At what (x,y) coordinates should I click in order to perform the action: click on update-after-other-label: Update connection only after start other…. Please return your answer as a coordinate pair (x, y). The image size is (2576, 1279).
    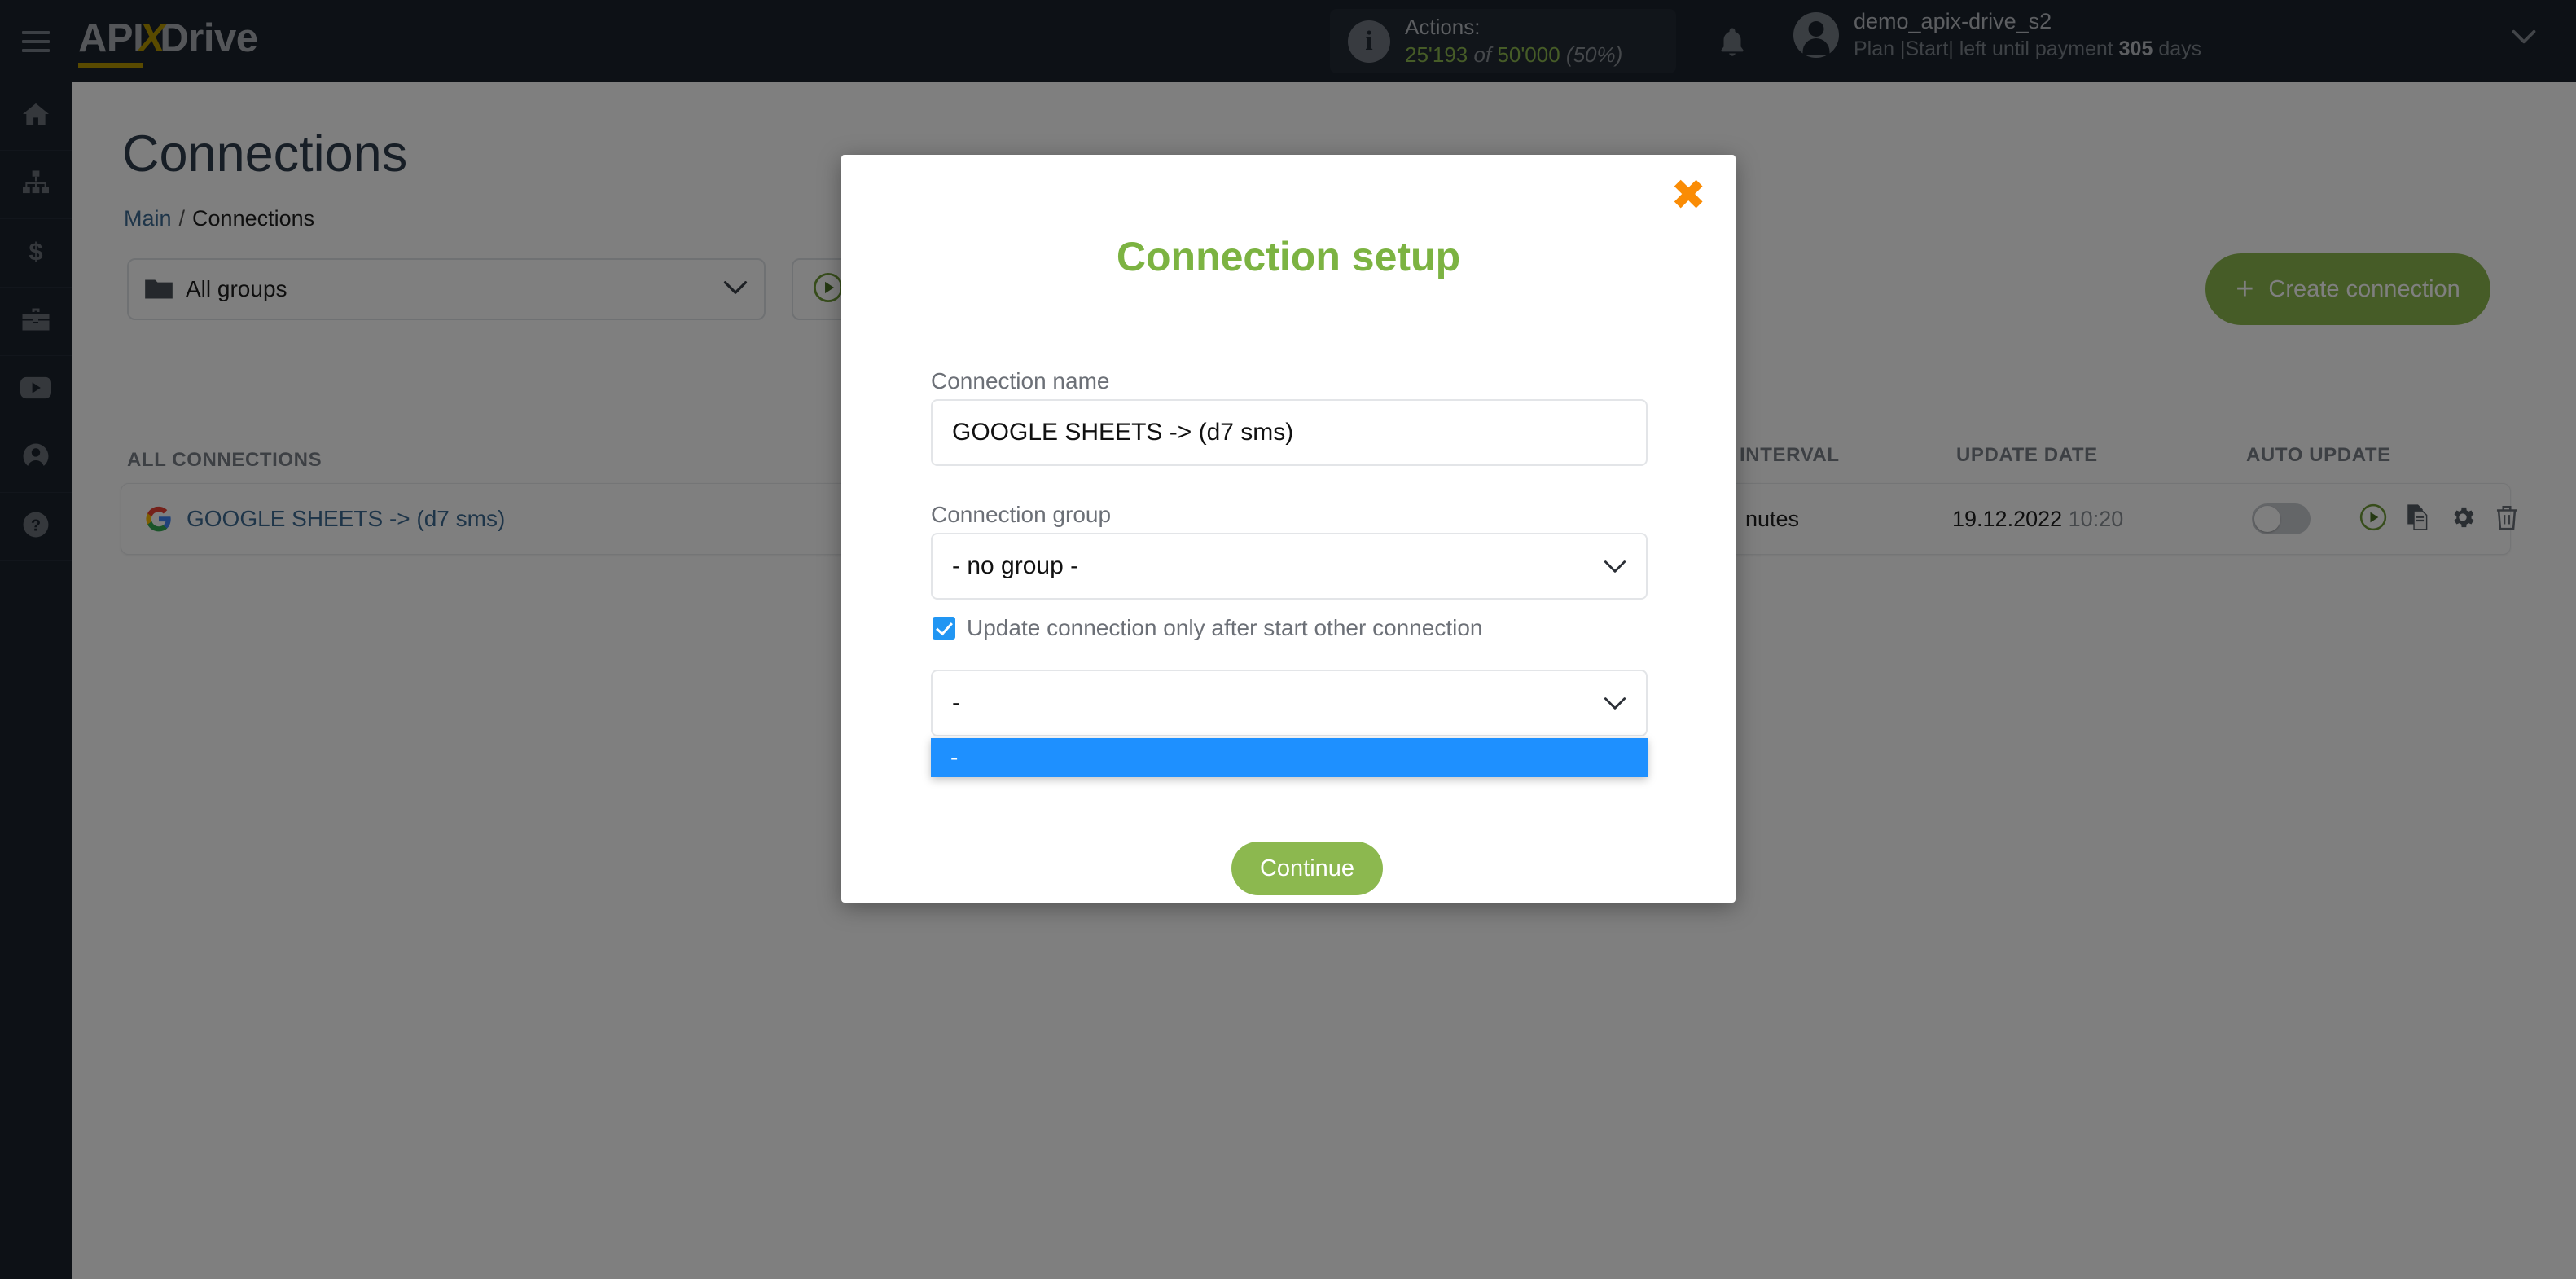
    Looking at the image, I should click on (1225, 628).